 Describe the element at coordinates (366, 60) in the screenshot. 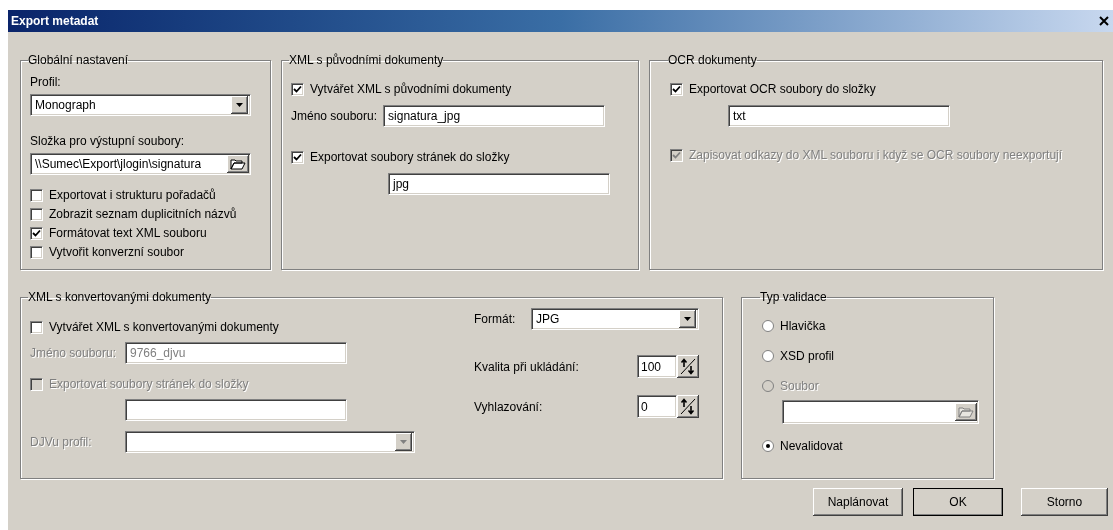

I see `group-title: XML s původními dokumenty` at that location.